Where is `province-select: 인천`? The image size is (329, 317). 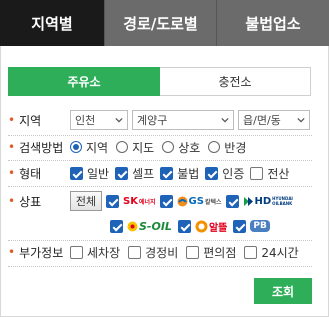
province-select: 인천 is located at coordinates (99, 120).